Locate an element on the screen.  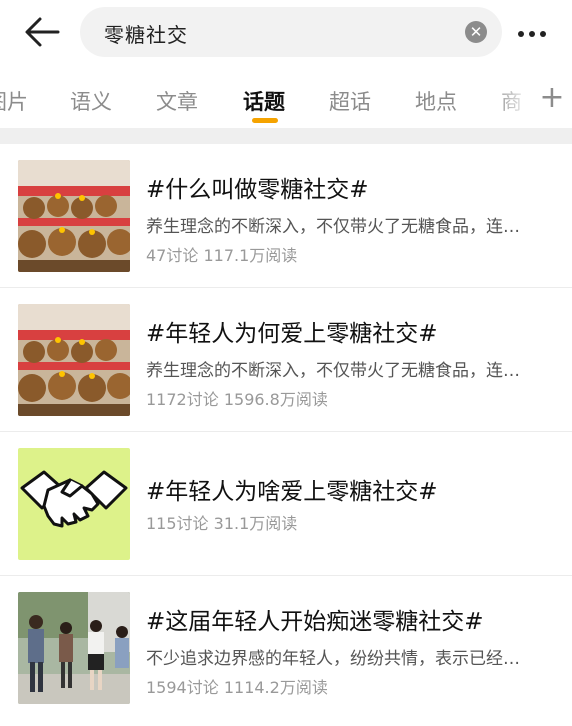
active-tab-indicator is located at coordinates (265, 120).